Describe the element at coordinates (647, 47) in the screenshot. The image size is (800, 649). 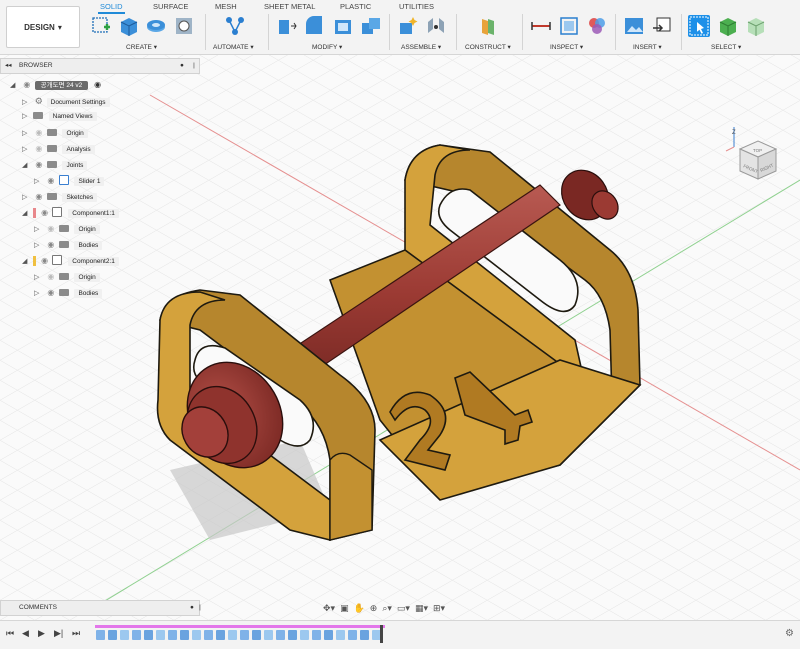
I see `insert-menu: INSERT ▾` at that location.